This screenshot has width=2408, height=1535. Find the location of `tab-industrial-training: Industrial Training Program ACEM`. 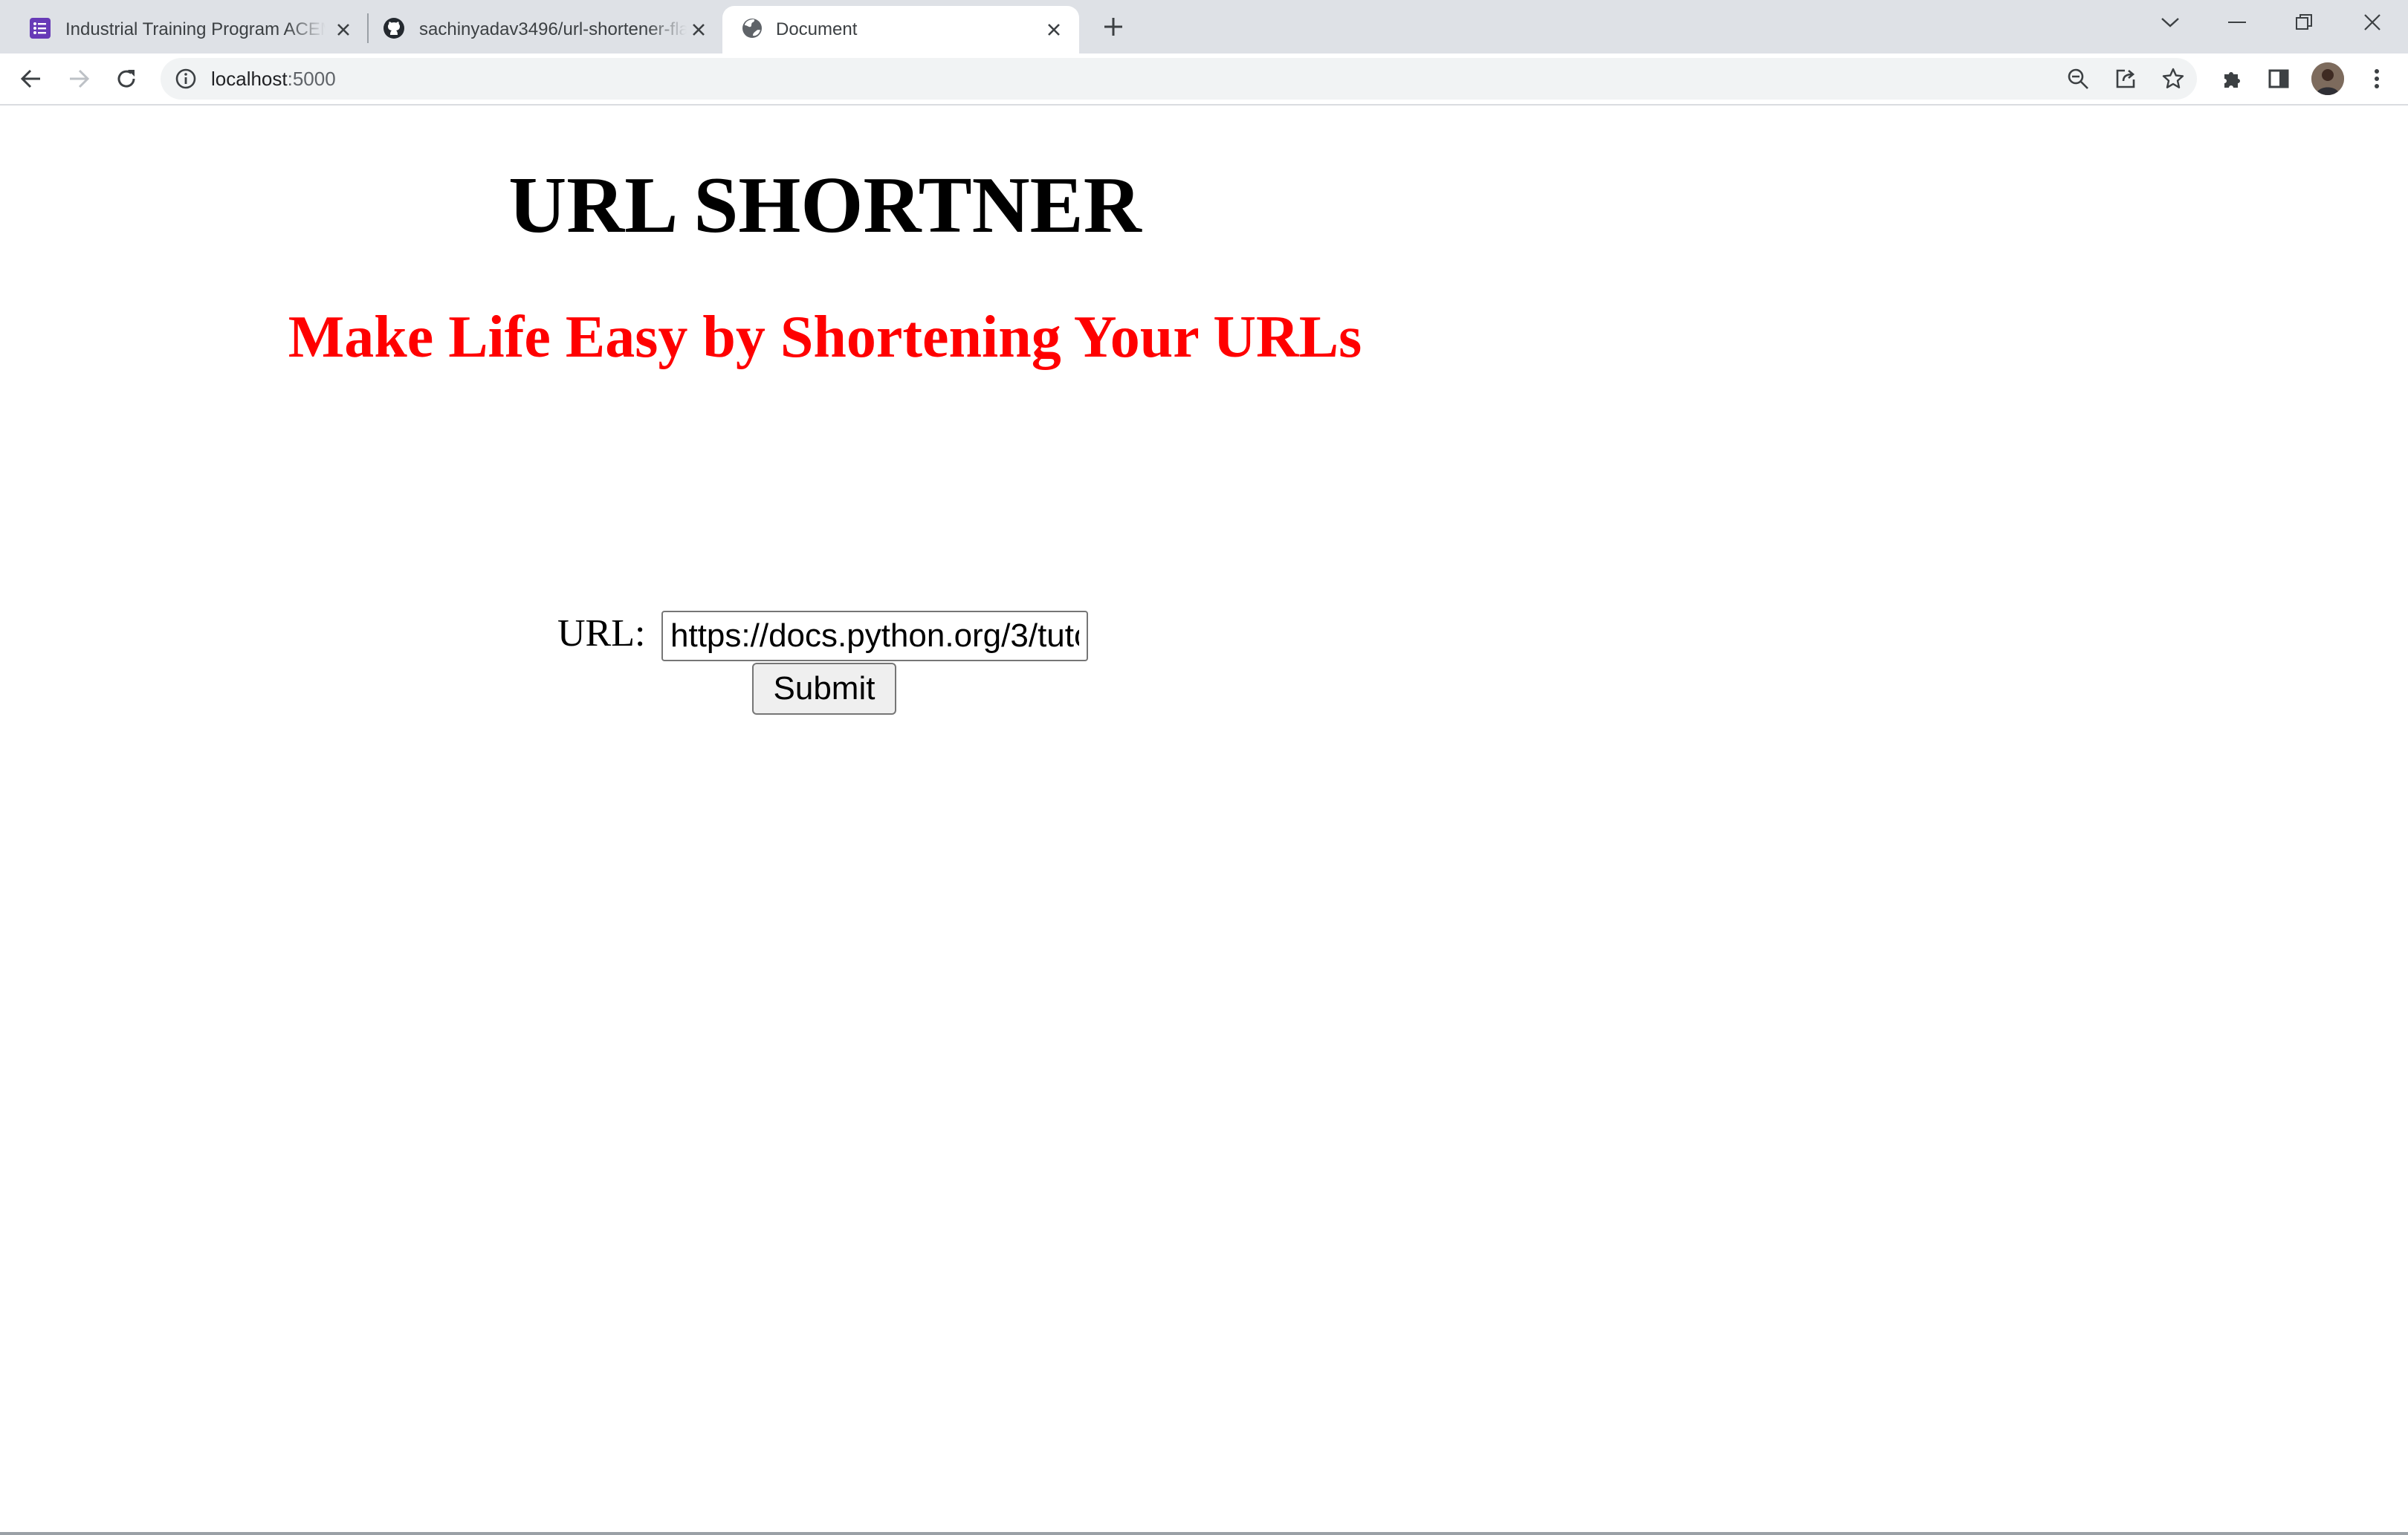

tab-industrial-training: Industrial Training Program ACEM is located at coordinates (182, 29).